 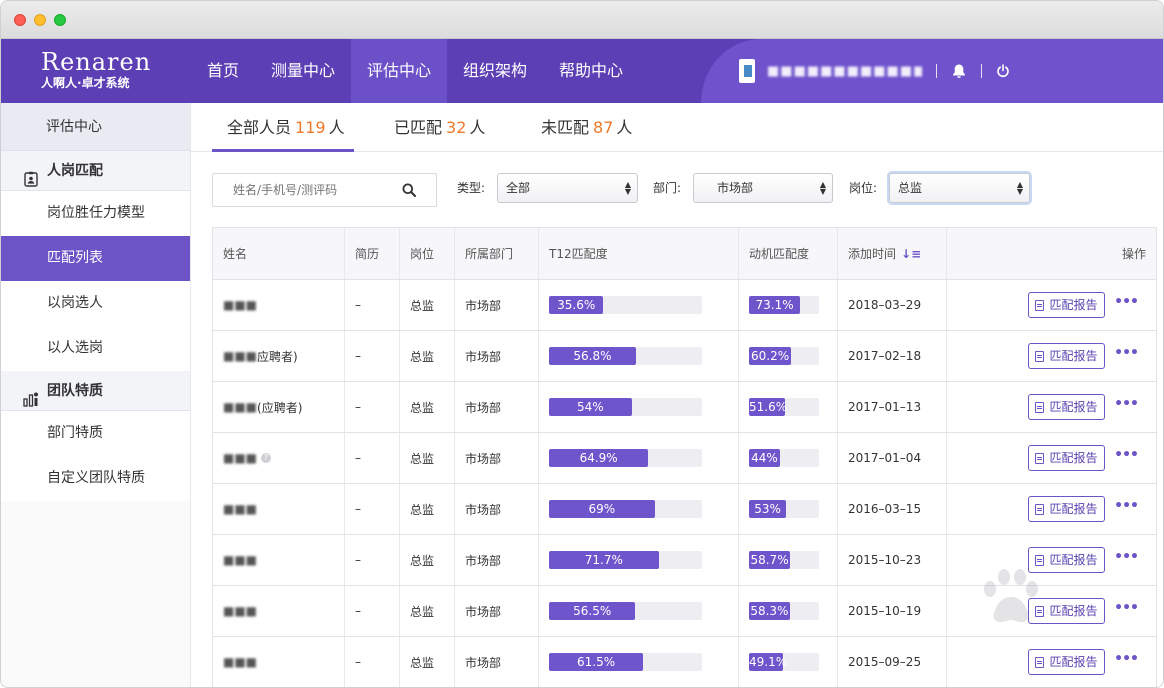 I want to click on close-window-button, so click(x=20, y=20).